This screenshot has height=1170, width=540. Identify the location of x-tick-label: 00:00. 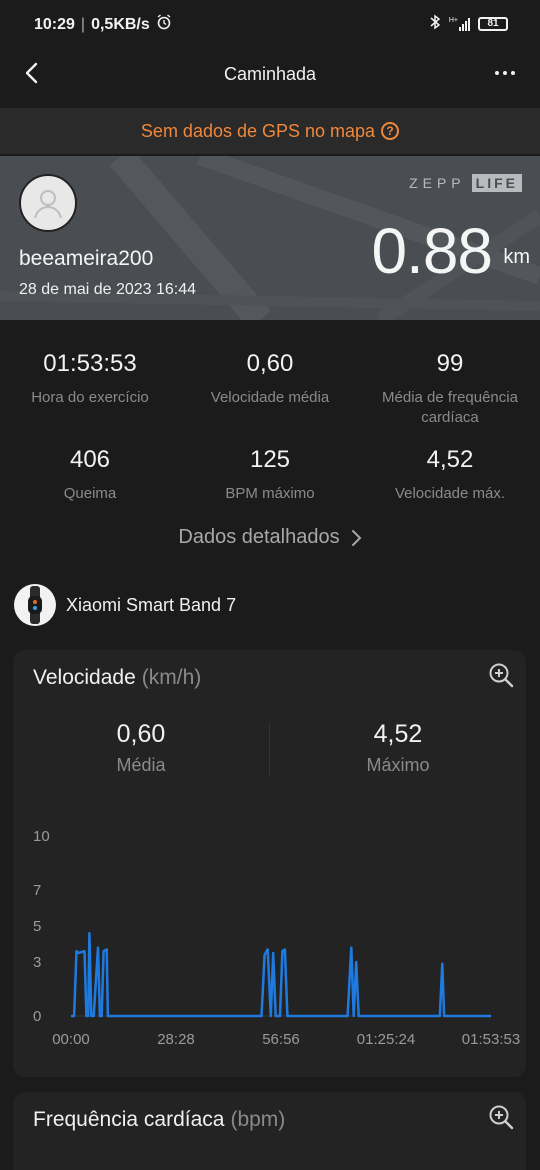
(71, 1039).